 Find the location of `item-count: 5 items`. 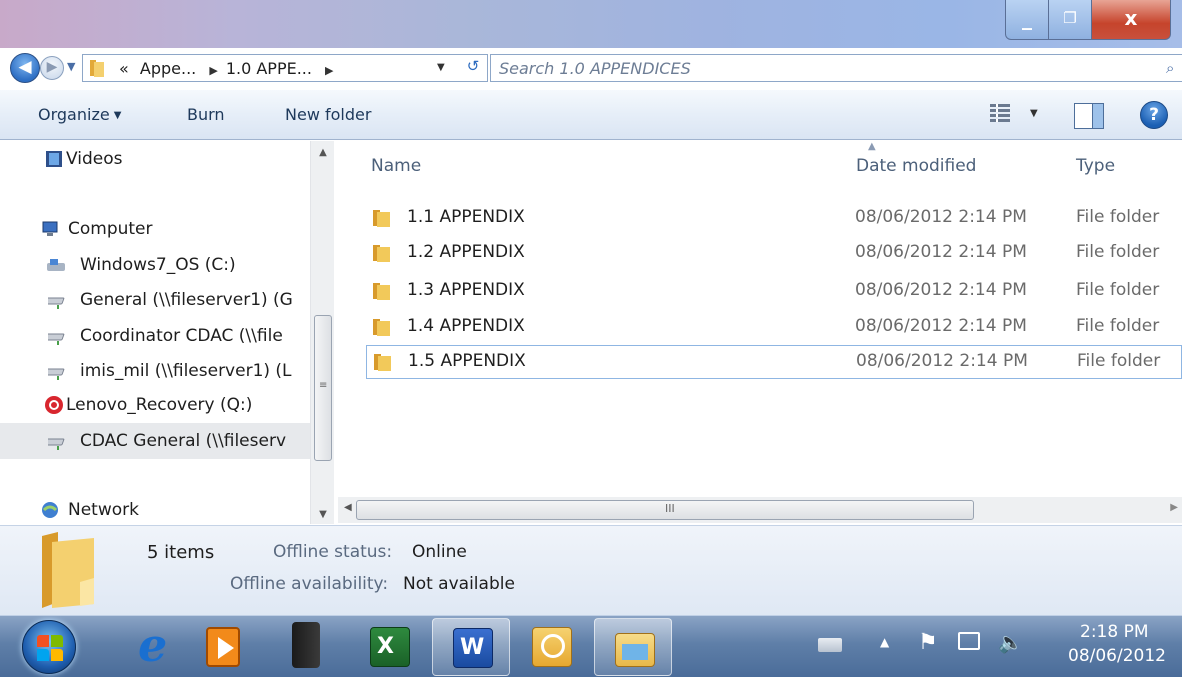

item-count: 5 items is located at coordinates (181, 552).